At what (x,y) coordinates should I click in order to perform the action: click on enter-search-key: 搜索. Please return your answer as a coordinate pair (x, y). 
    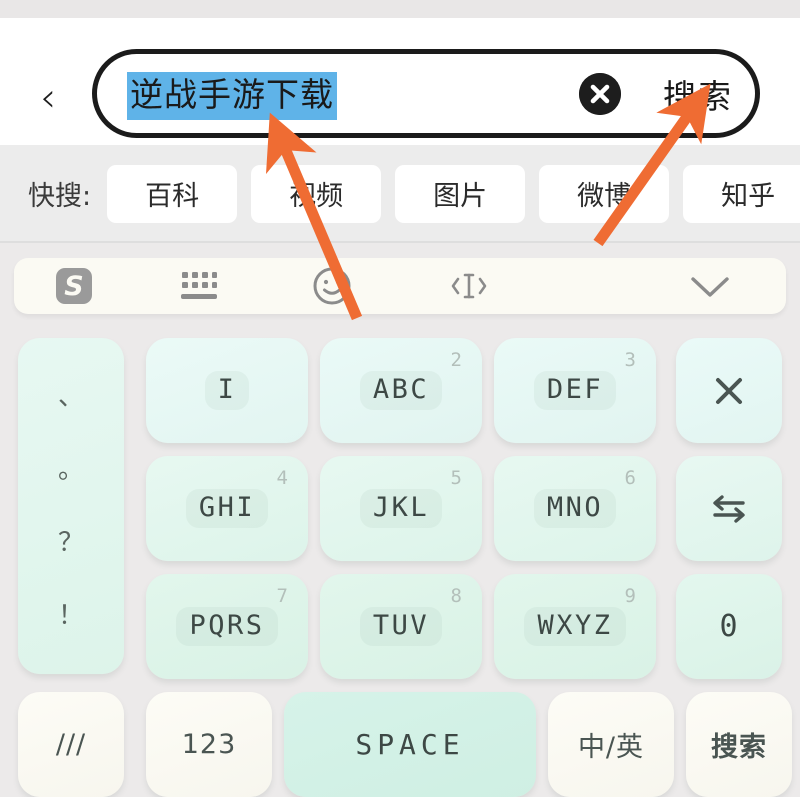
    Looking at the image, I should click on (739, 744).